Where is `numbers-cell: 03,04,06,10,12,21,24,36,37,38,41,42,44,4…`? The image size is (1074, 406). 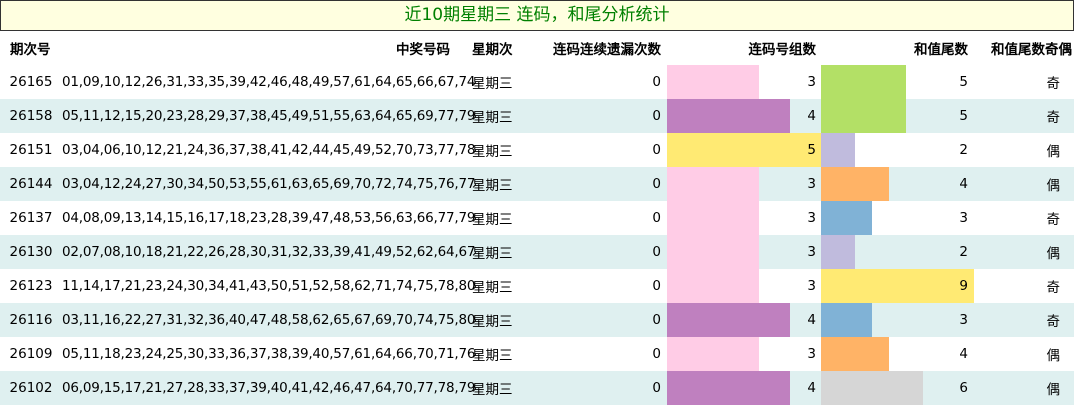
numbers-cell: 03,04,06,10,12,21,24,36,37,38,41,42,44,4… is located at coordinates (269, 150).